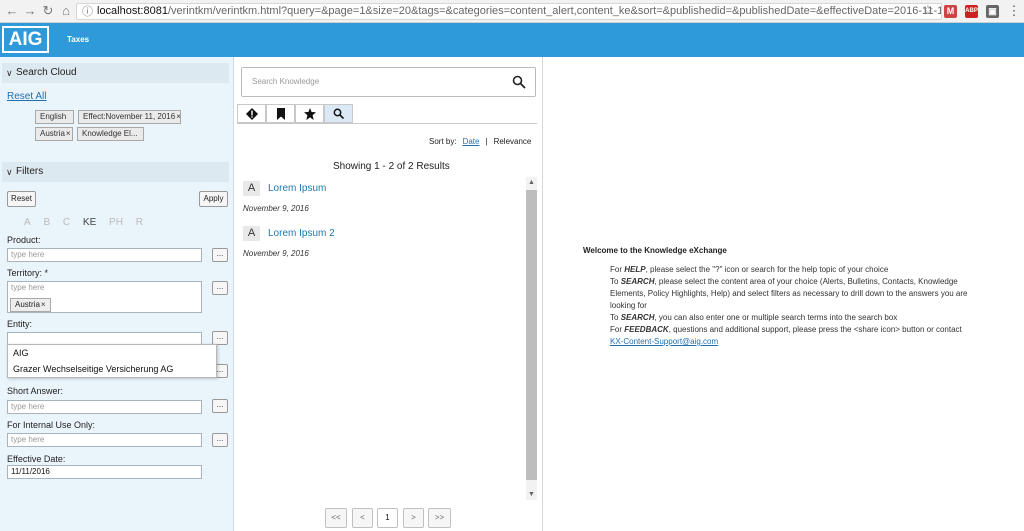 This screenshot has height=531, width=1024. I want to click on letter-ke: KE, so click(89, 222).